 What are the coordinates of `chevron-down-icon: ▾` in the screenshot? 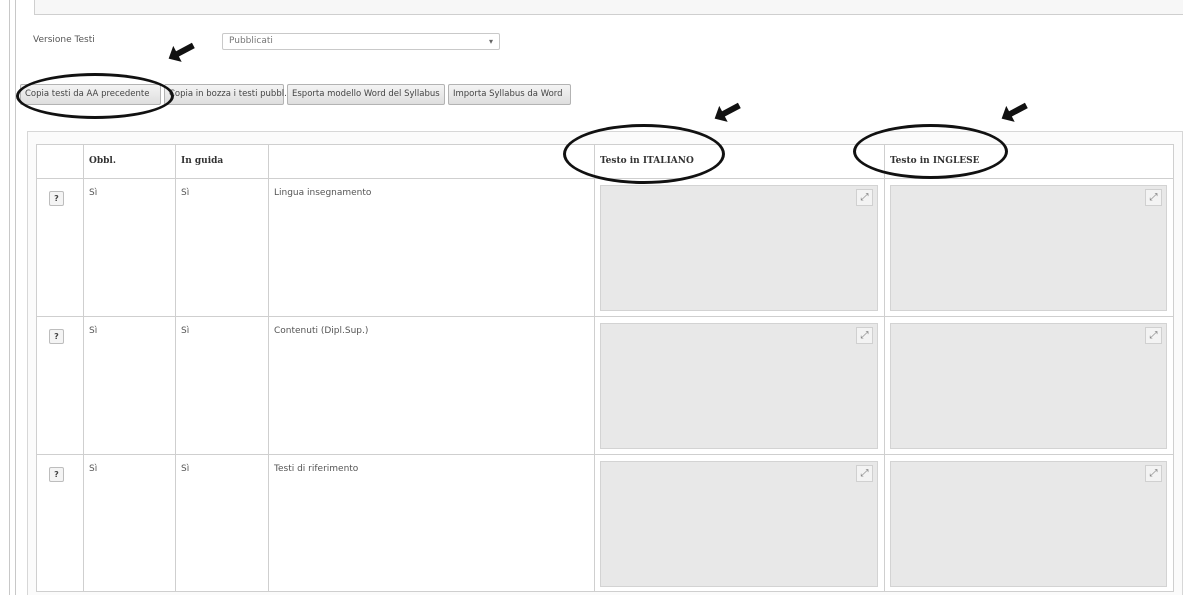 It's located at (490, 41).